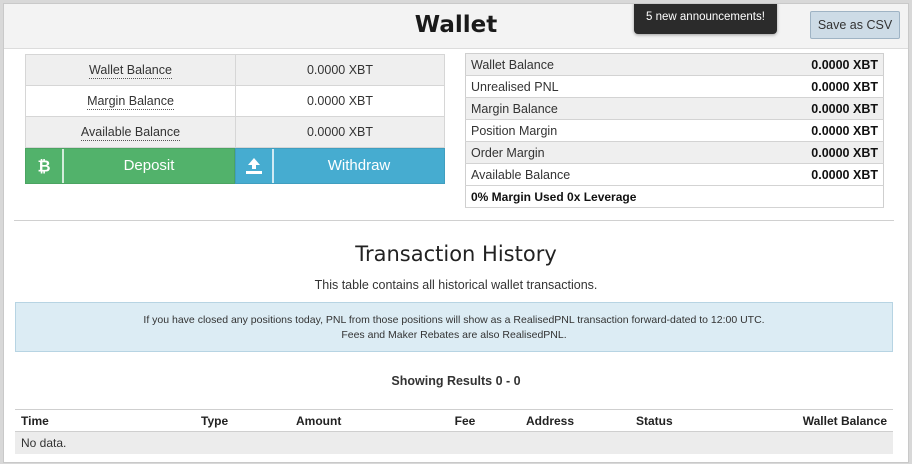  What do you see at coordinates (588, 174) in the screenshot?
I see `summary-label: Available Balance` at bounding box center [588, 174].